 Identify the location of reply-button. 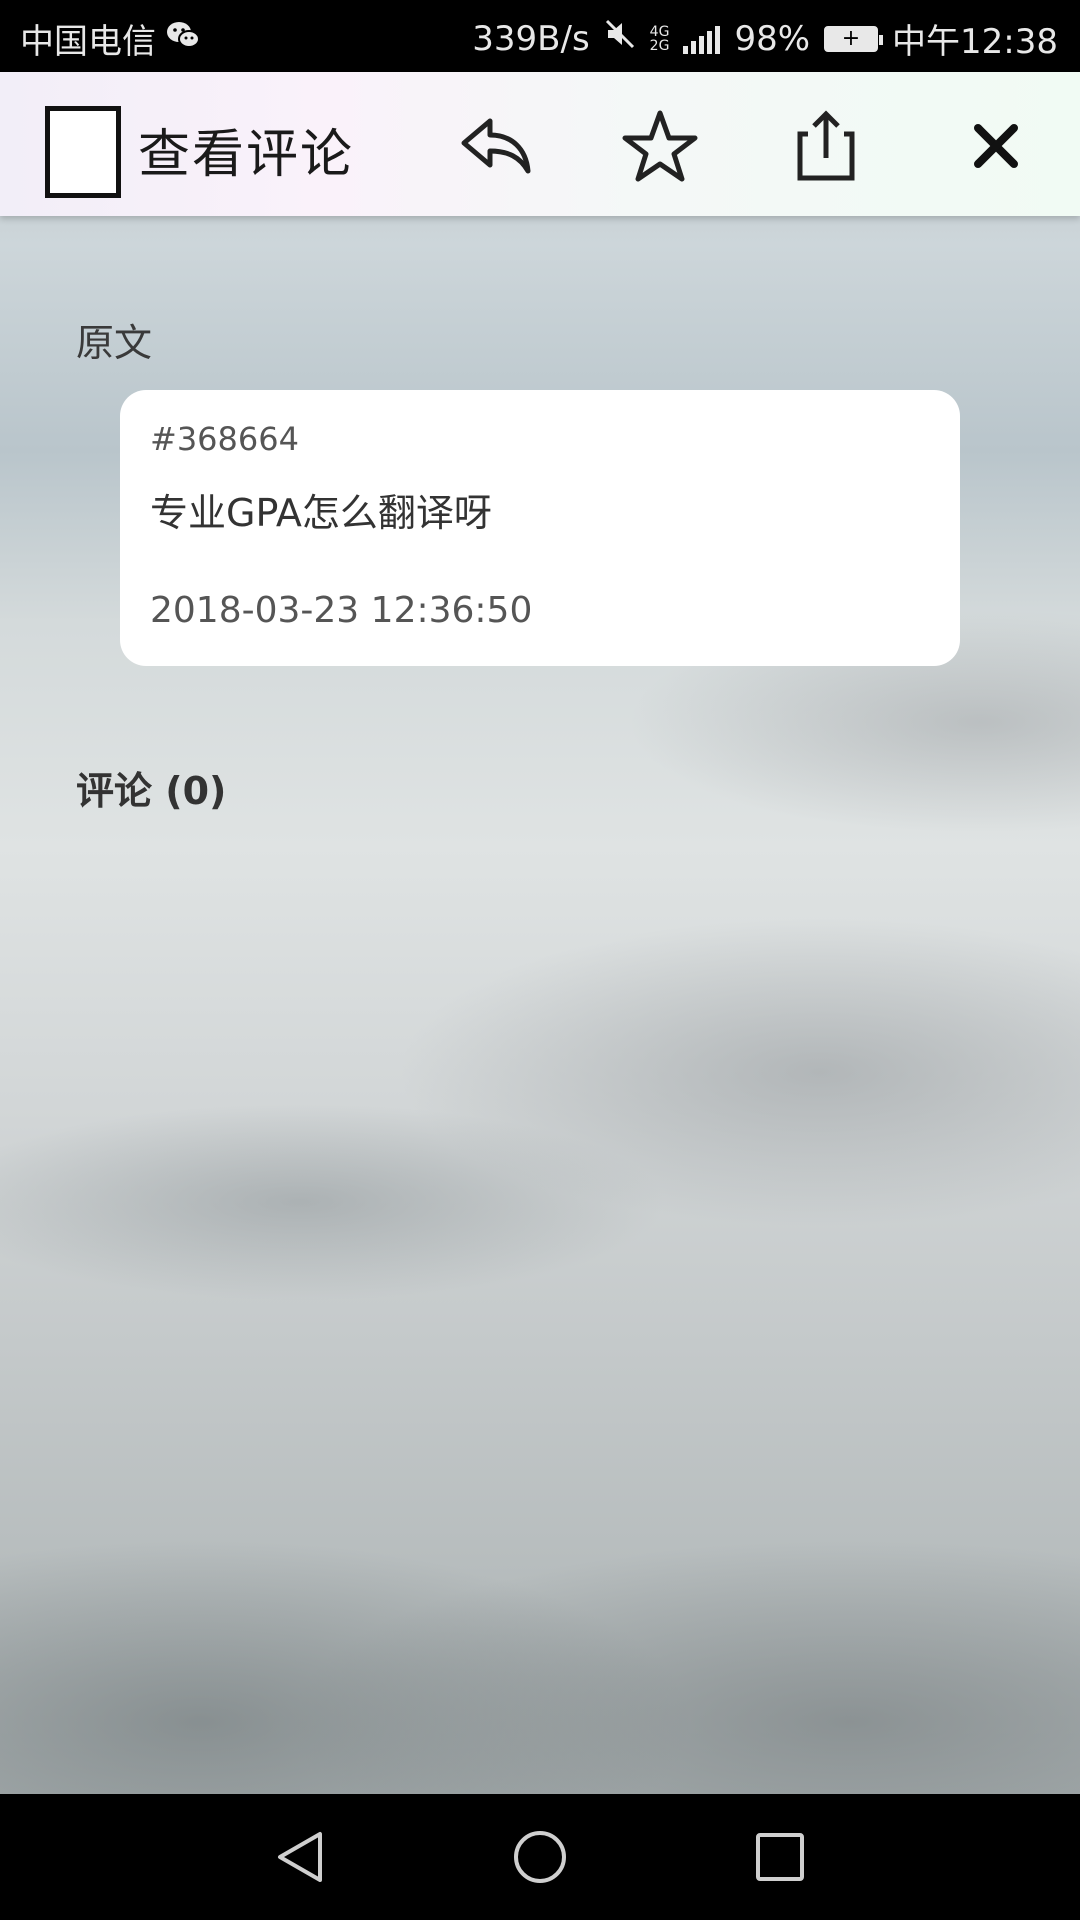
(496, 146).